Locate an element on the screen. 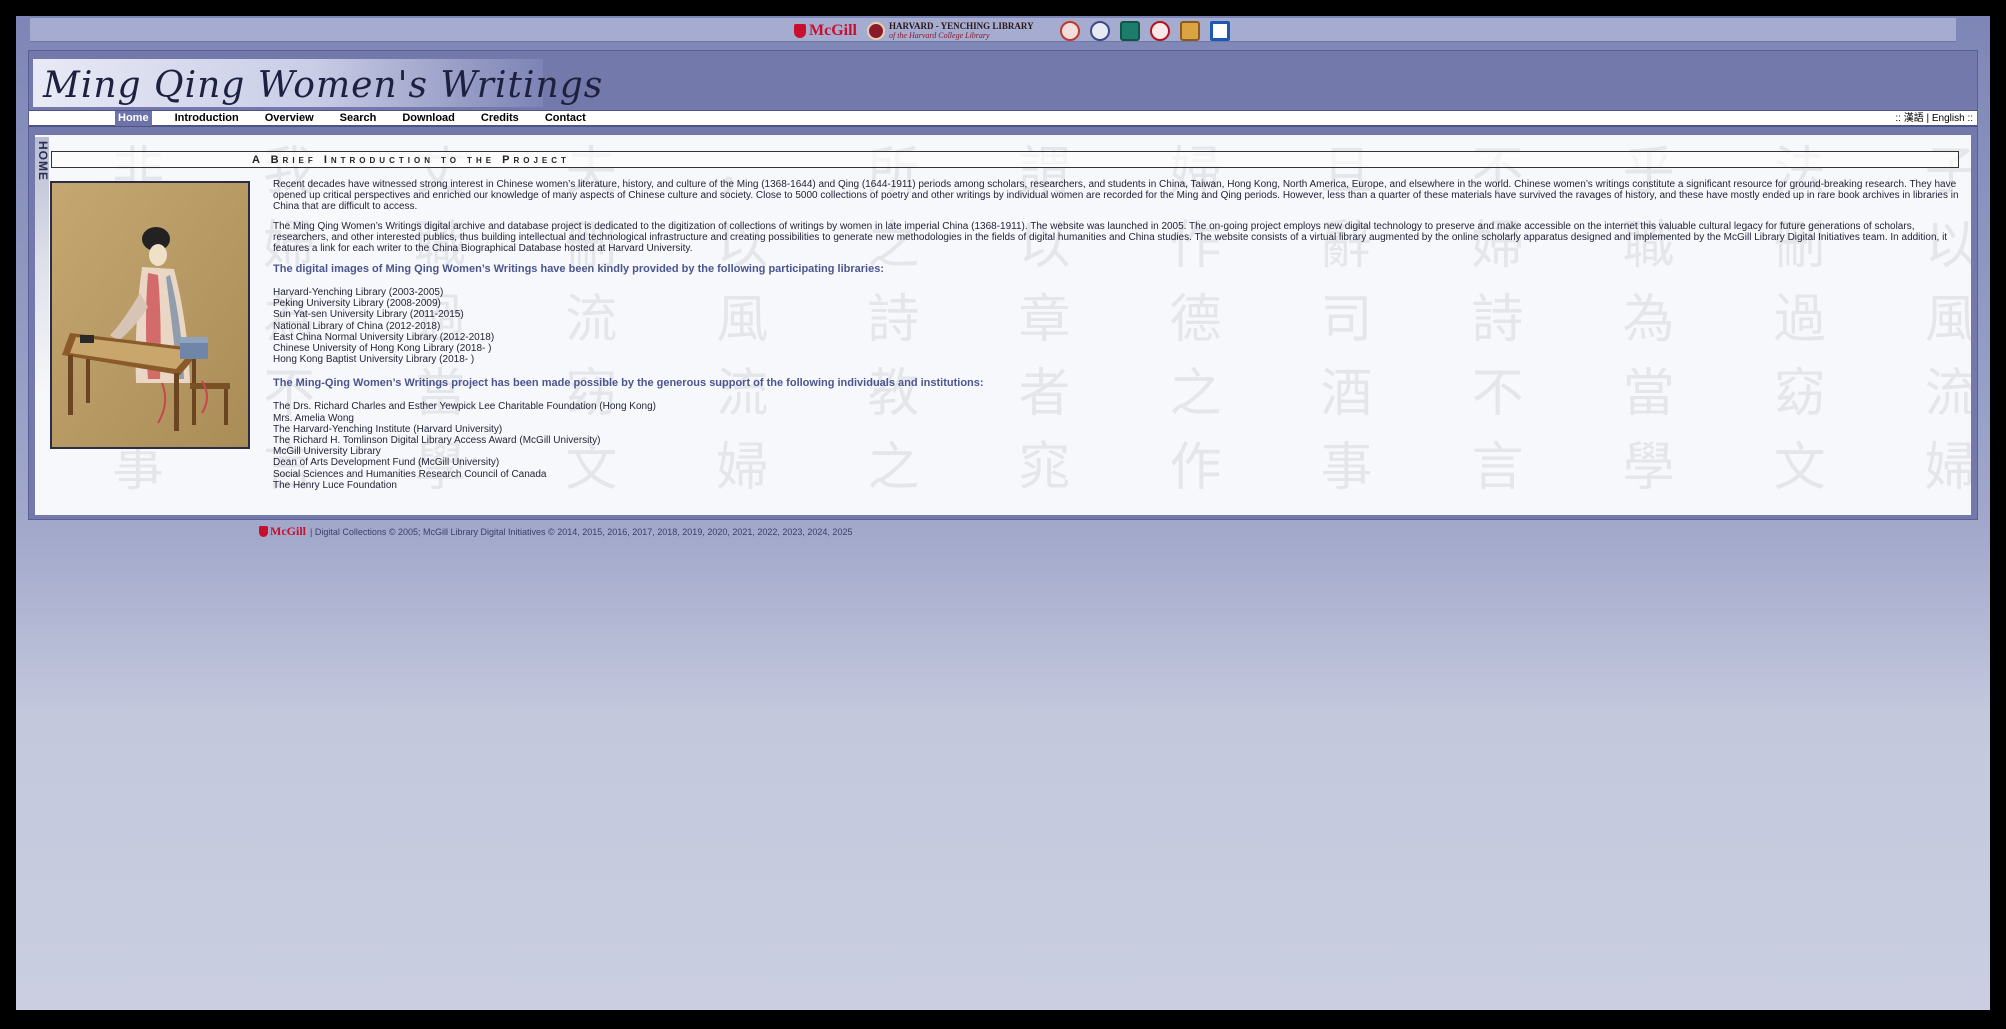 This screenshot has width=2006, height=1029. site-title: Ming Qing Women's Writings is located at coordinates (323, 85).